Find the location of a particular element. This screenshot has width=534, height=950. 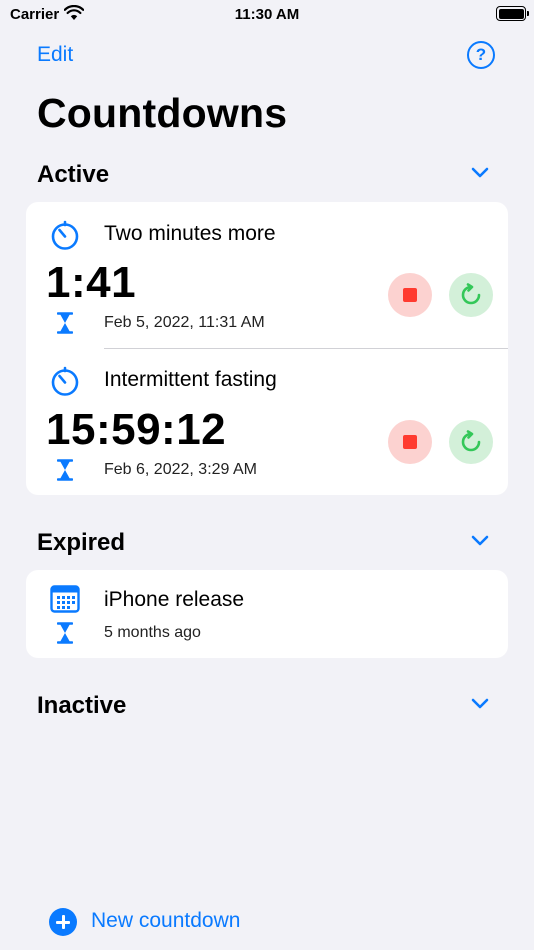

countdown-title: iPhone release is located at coordinates (174, 599).